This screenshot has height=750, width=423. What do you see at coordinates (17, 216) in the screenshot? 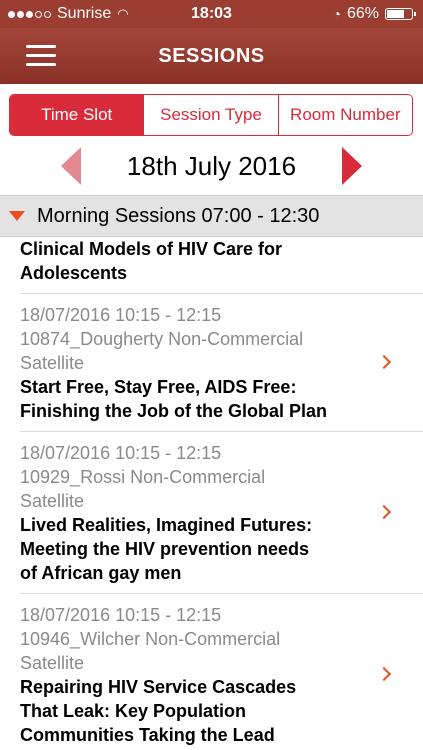
I see `collapse-caret-icon` at bounding box center [17, 216].